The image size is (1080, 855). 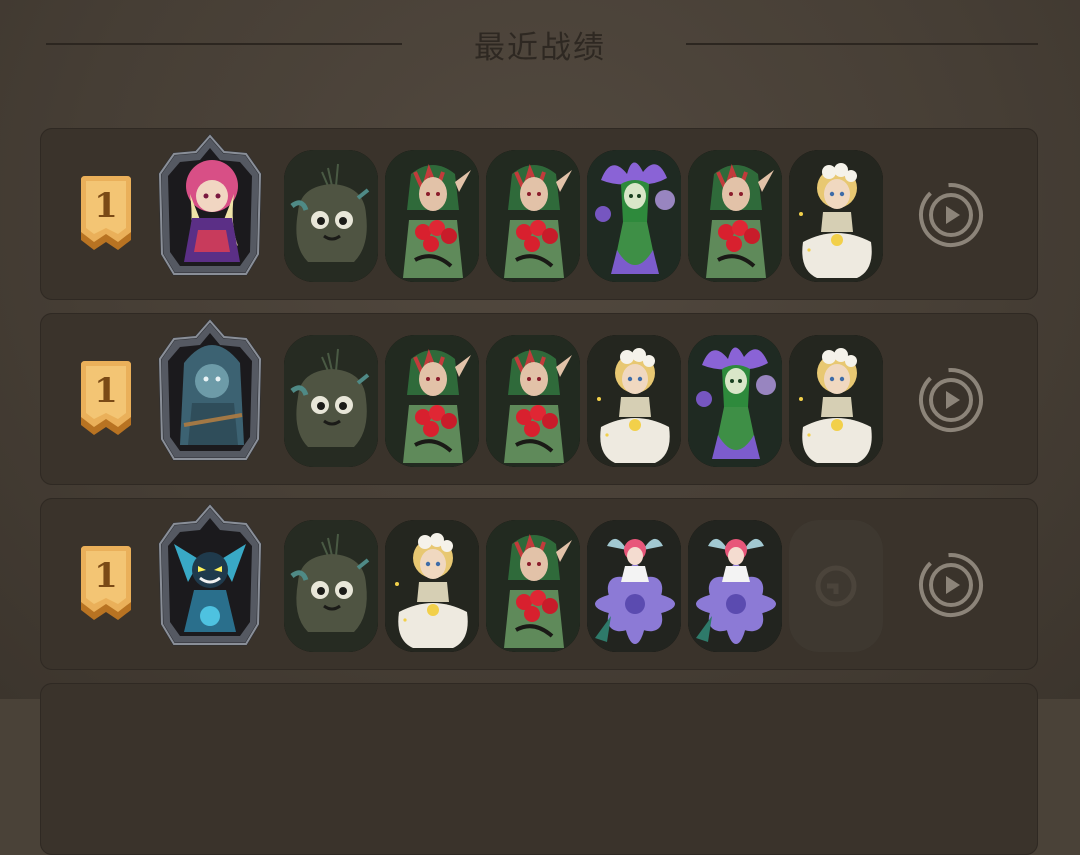 What do you see at coordinates (224, 44) in the screenshot?
I see `header-divider-left` at bounding box center [224, 44].